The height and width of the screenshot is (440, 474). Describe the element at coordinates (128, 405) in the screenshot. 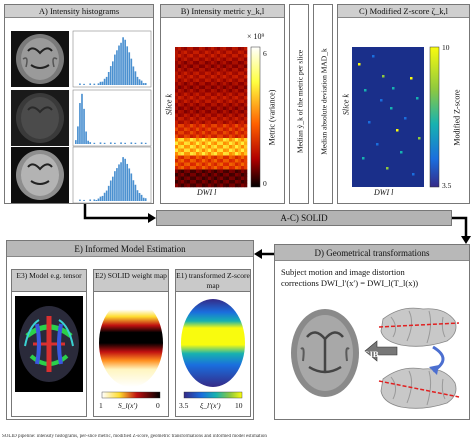

I see `e2-cb-symbol: S_l(x′)` at that location.